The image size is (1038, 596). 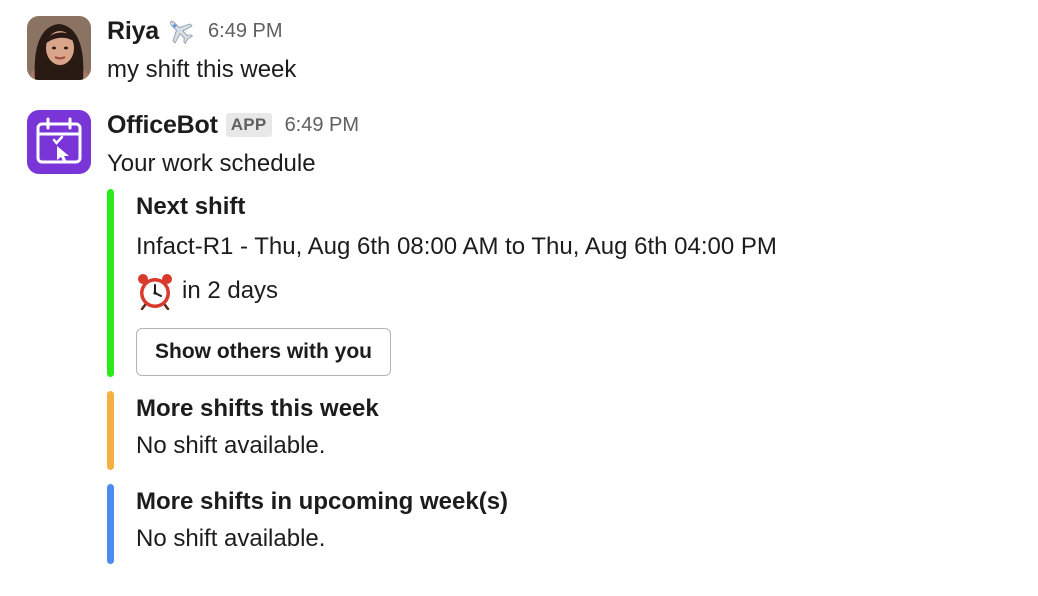 I want to click on show-others-button: Show others with you, so click(x=264, y=352).